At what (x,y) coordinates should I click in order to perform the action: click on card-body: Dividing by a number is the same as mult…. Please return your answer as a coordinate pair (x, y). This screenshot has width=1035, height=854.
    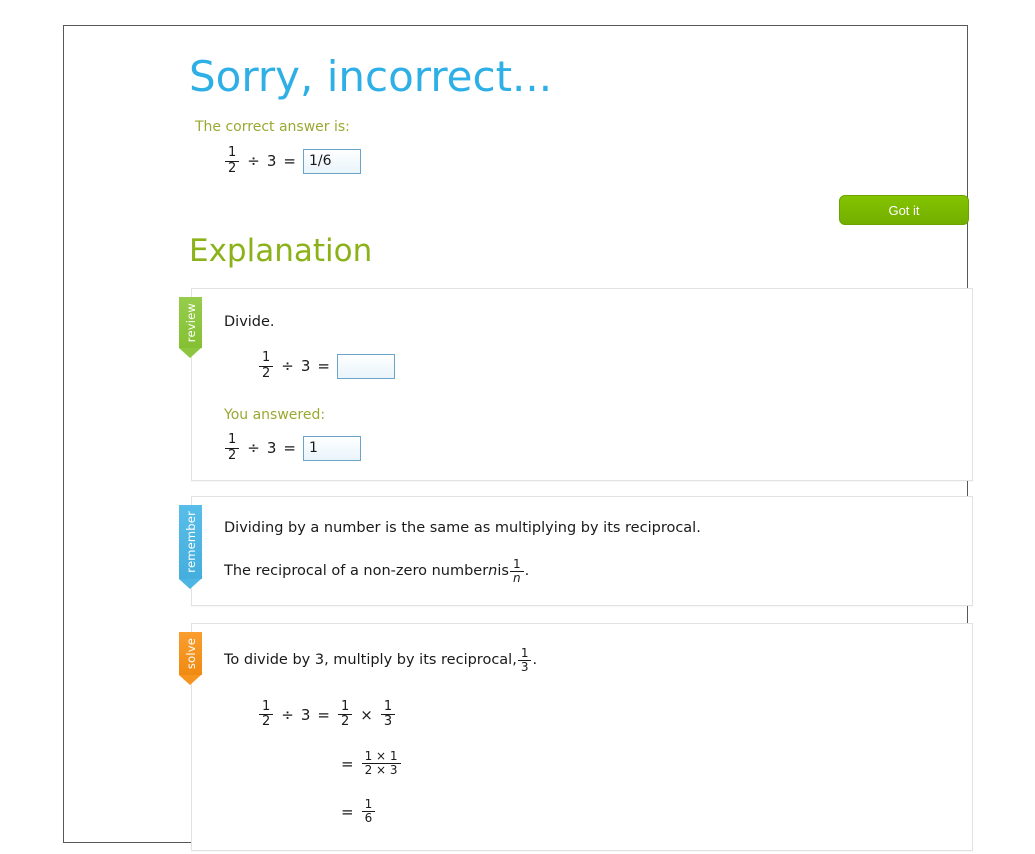
    Looking at the image, I should click on (582, 551).